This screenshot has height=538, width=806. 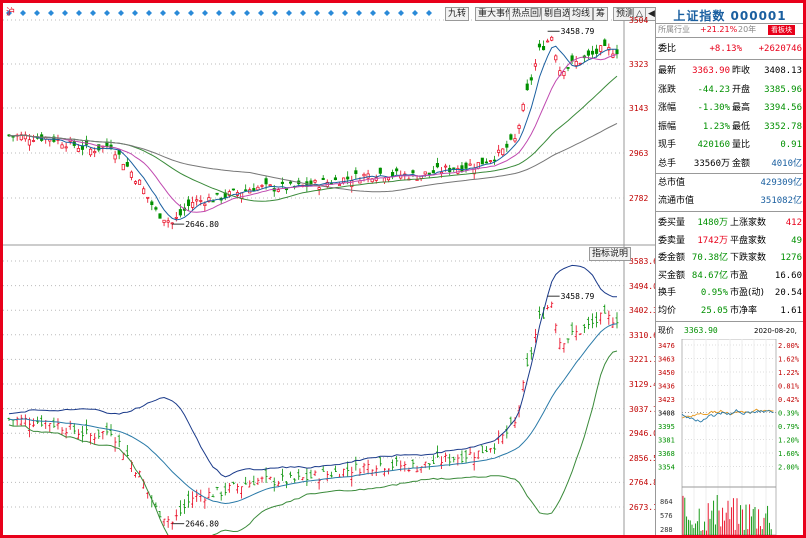 I want to click on view-sector-button: 看板块, so click(x=781, y=30).